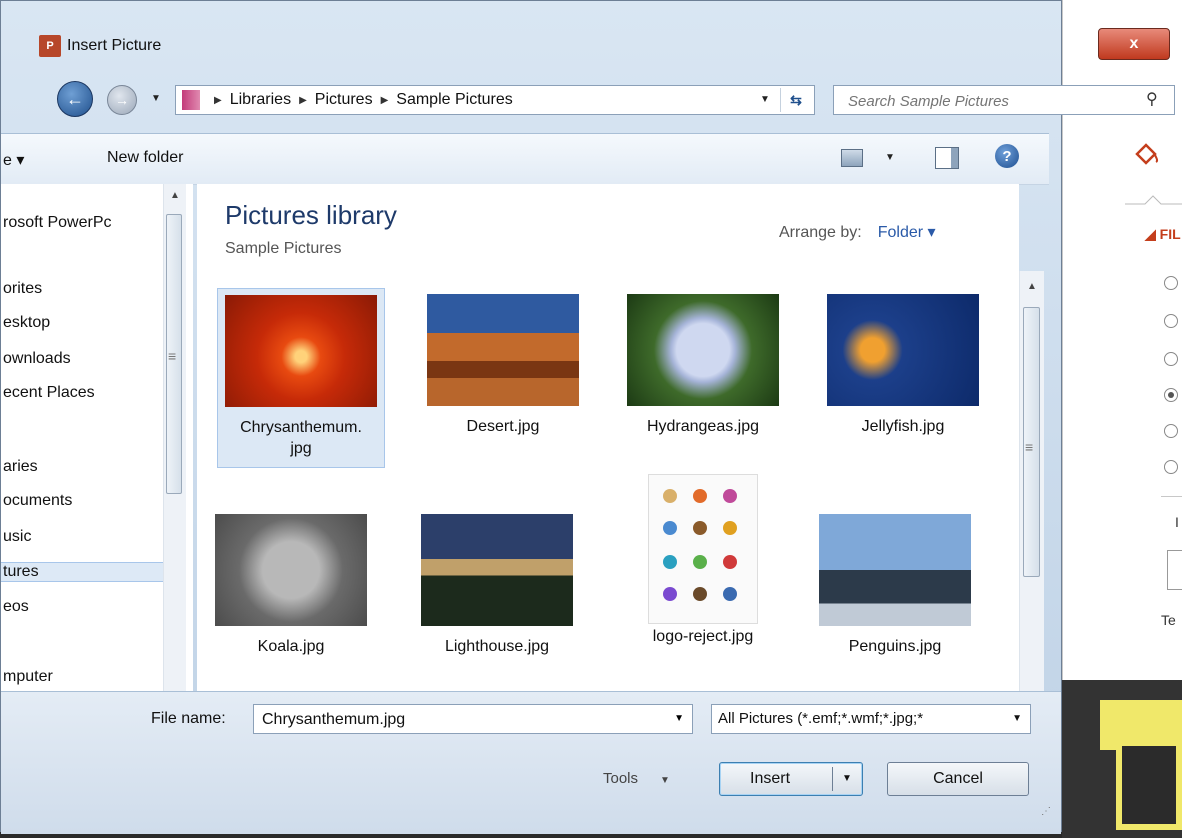 The height and width of the screenshot is (838, 1182). Describe the element at coordinates (191, 100) in the screenshot. I see `library-icon` at that location.